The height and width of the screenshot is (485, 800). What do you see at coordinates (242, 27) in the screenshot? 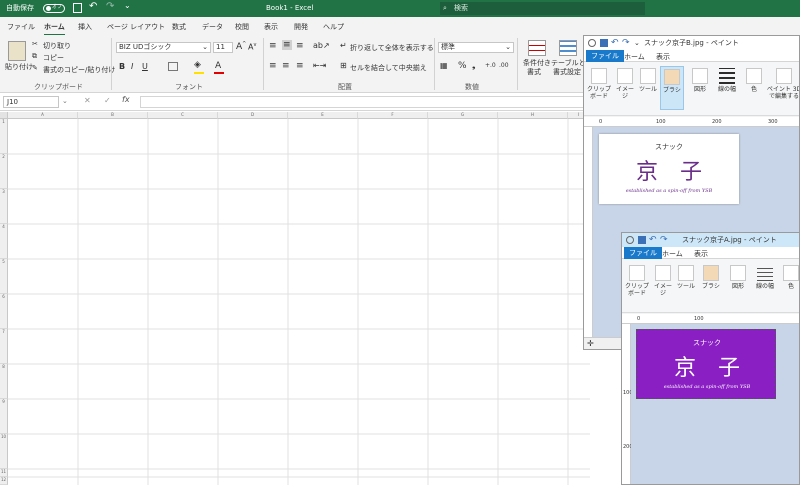
I see `tab-review: 校閲` at bounding box center [242, 27].